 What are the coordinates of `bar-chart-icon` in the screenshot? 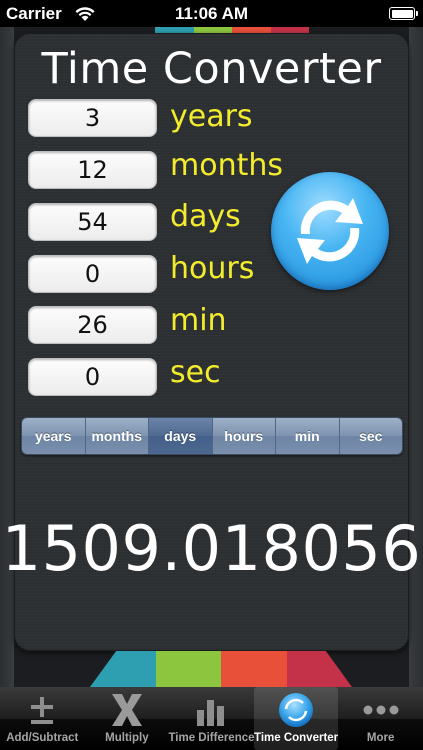 It's located at (211, 713).